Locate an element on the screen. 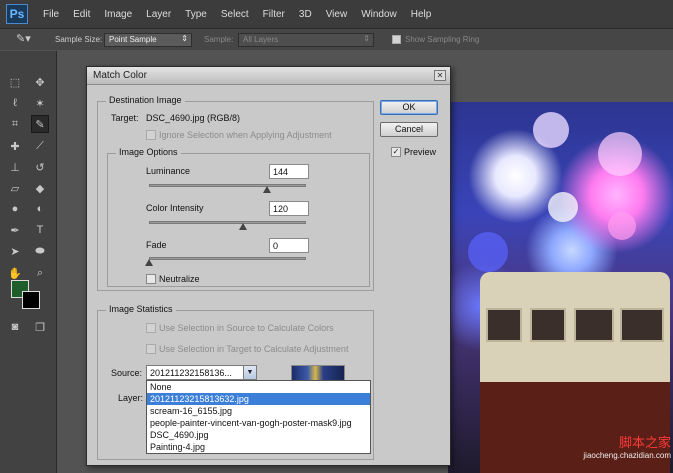  color-intensity-slider-track is located at coordinates (227, 222).